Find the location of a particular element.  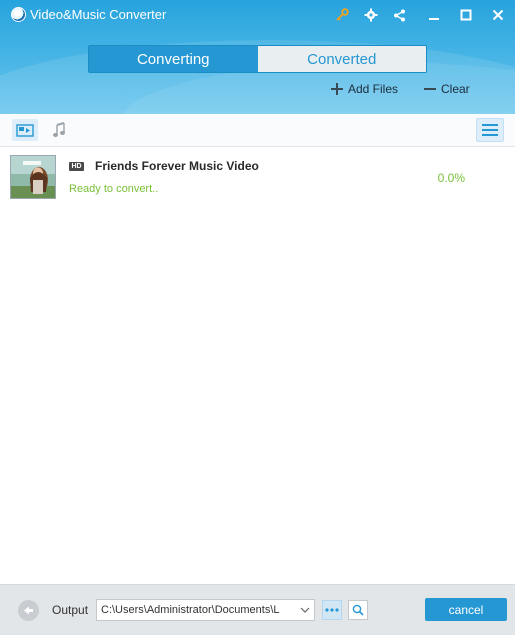

clear-label: Clear is located at coordinates (455, 89).